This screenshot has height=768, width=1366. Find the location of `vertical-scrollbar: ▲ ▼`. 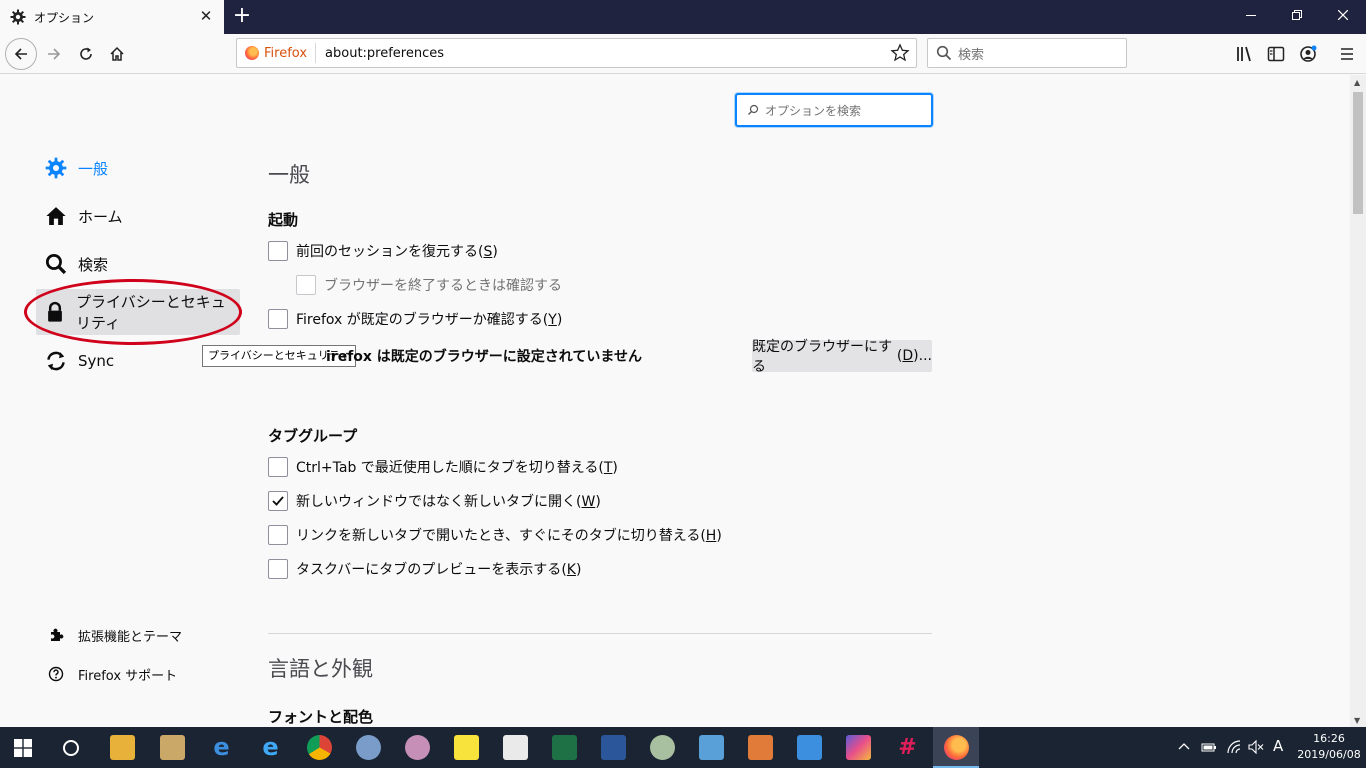

vertical-scrollbar: ▲ ▼ is located at coordinates (1358, 401).